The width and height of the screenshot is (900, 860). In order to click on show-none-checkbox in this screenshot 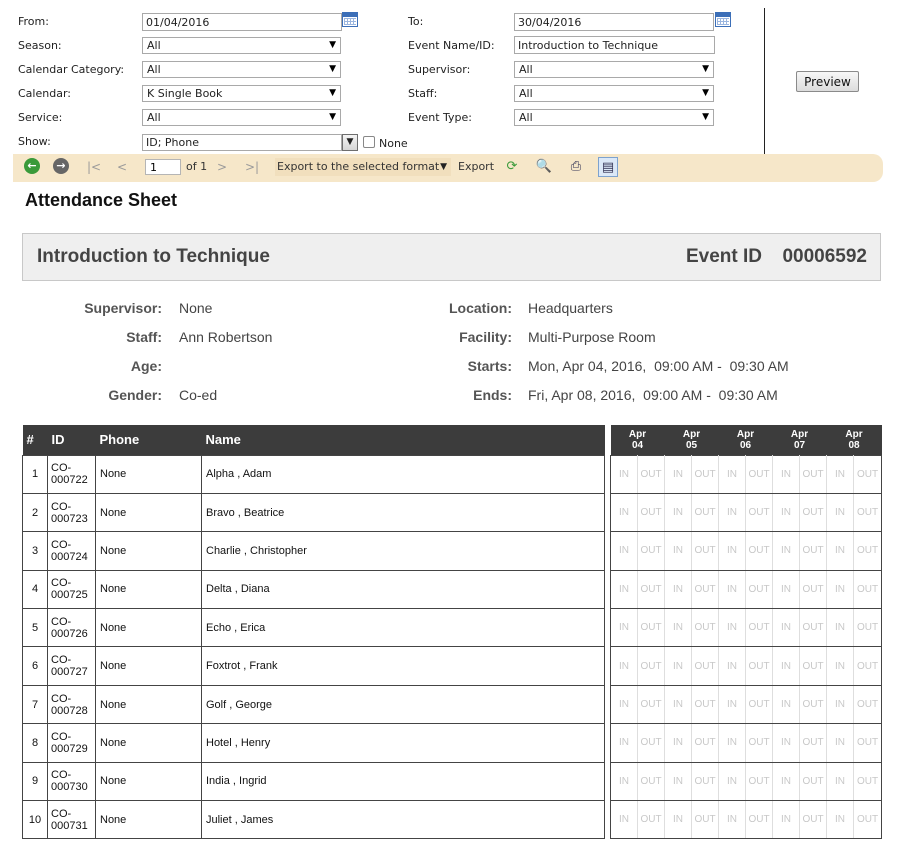, I will do `click(369, 142)`.